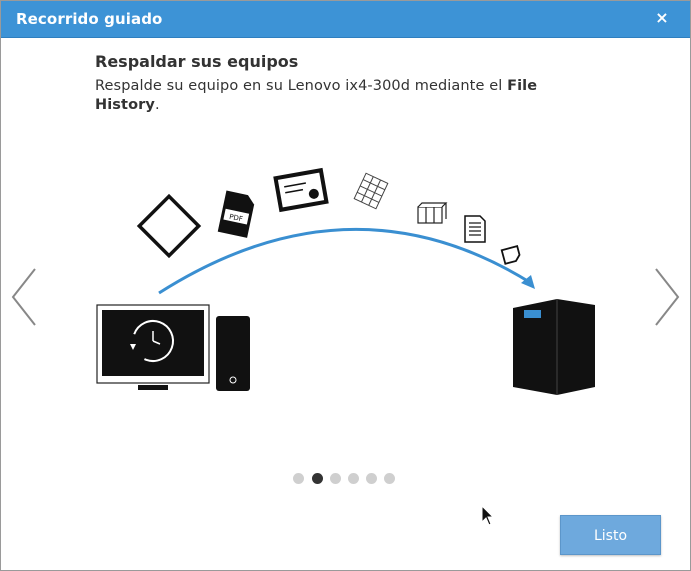 The image size is (691, 571). What do you see at coordinates (610, 535) in the screenshot?
I see `done-button: Listo` at bounding box center [610, 535].